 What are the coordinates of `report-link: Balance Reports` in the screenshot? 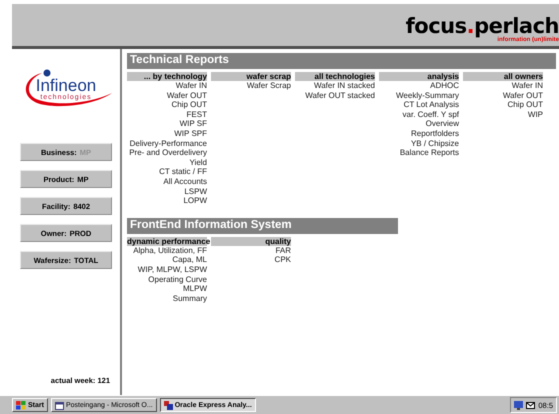 It's located at (429, 153).